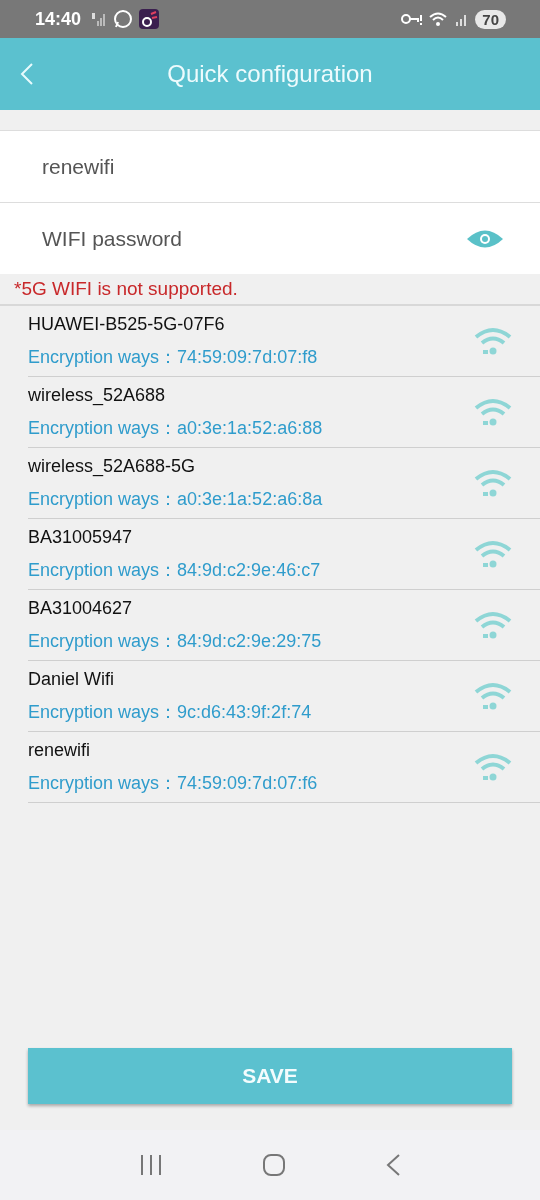  I want to click on network-item: renewifi Encryption ways：74:59:09:7d:07:f6, so click(284, 767).